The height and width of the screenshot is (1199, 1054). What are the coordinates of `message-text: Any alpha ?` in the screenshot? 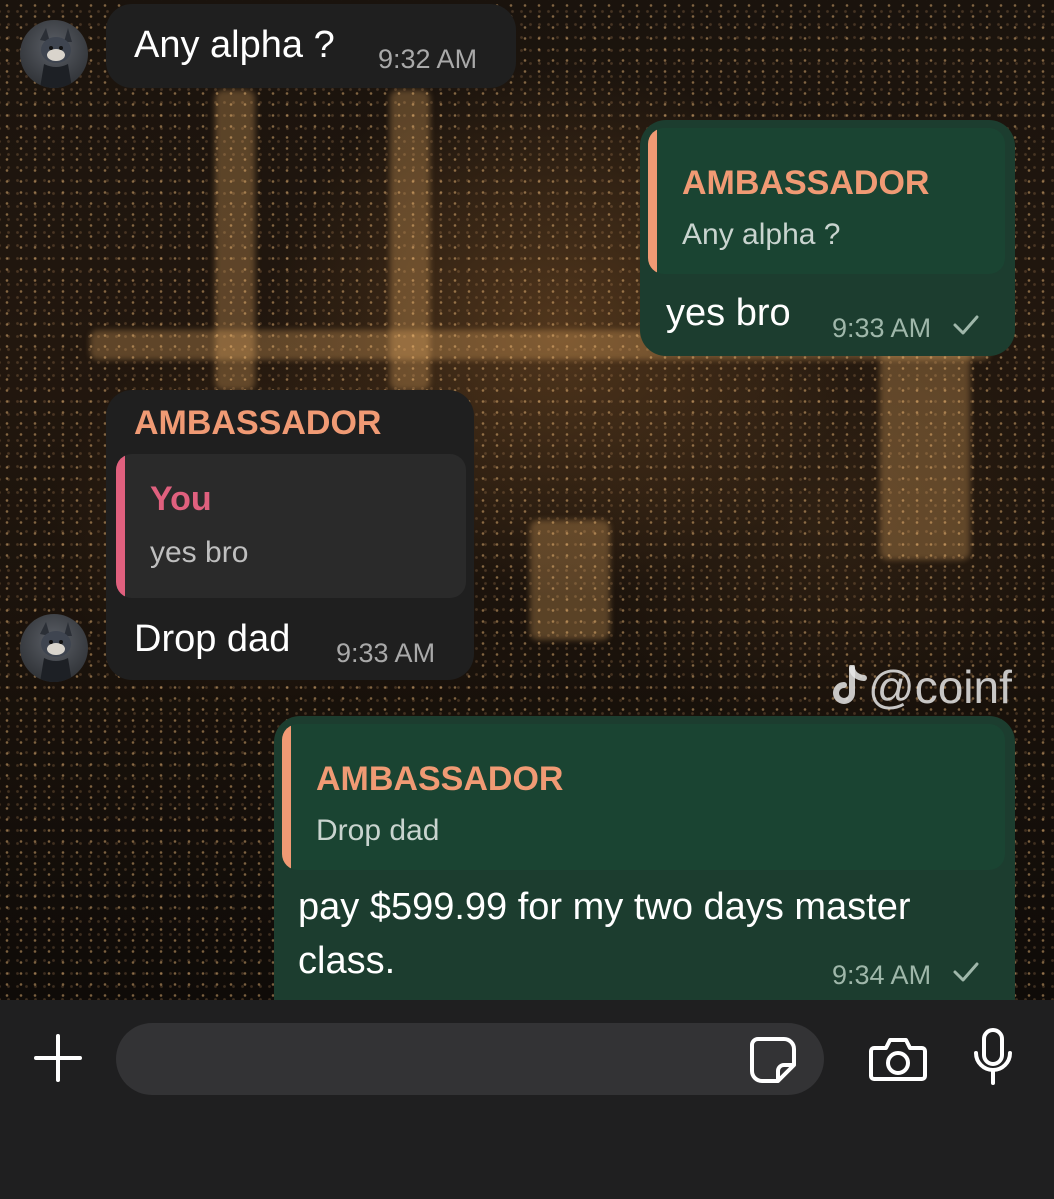 It's located at (234, 45).